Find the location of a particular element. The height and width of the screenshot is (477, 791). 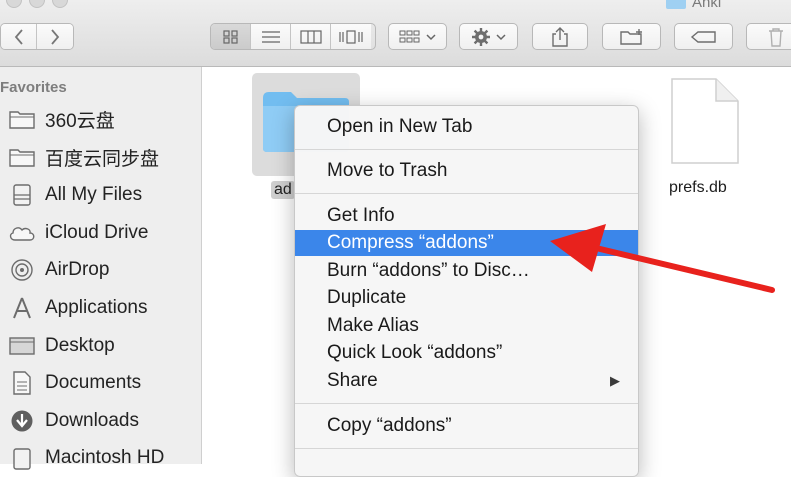

sidebar-item-label: 百度云同步盘 is located at coordinates (102, 159).